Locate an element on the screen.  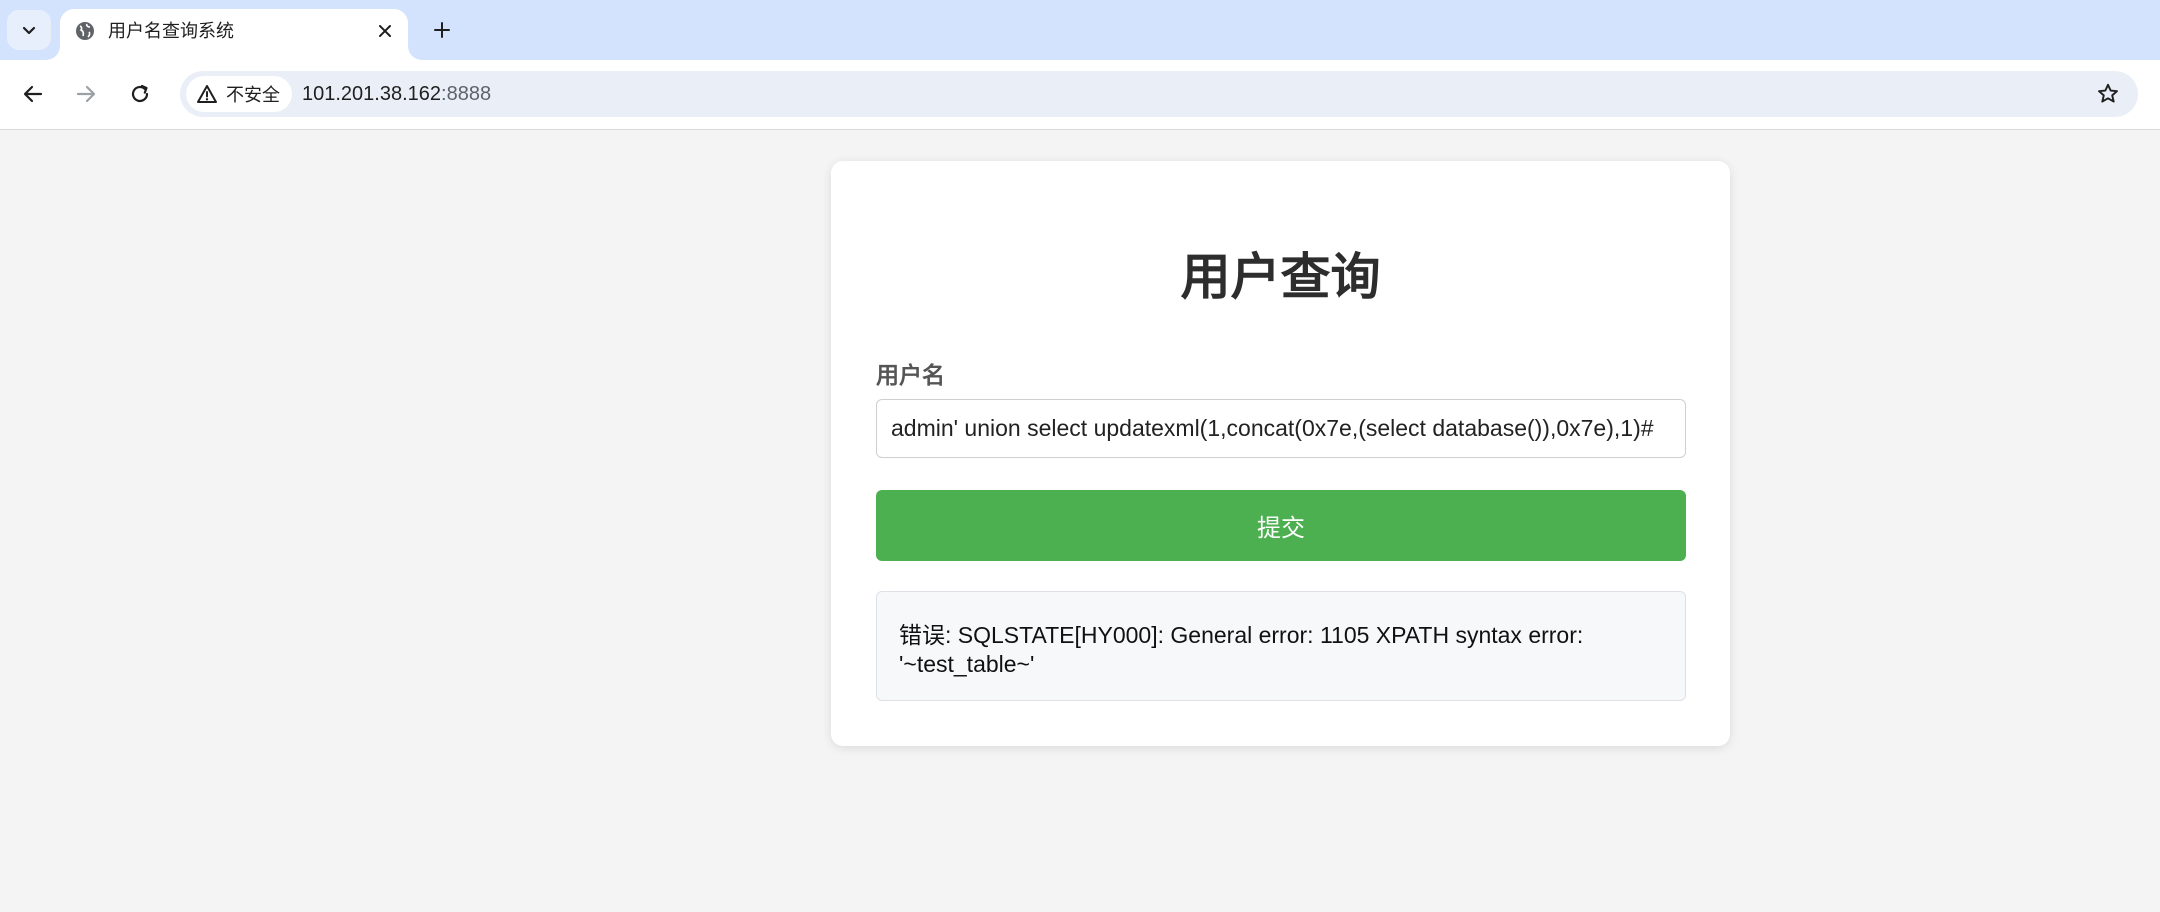
url-text: 101.201.38.162:8888 is located at coordinates (396, 94).